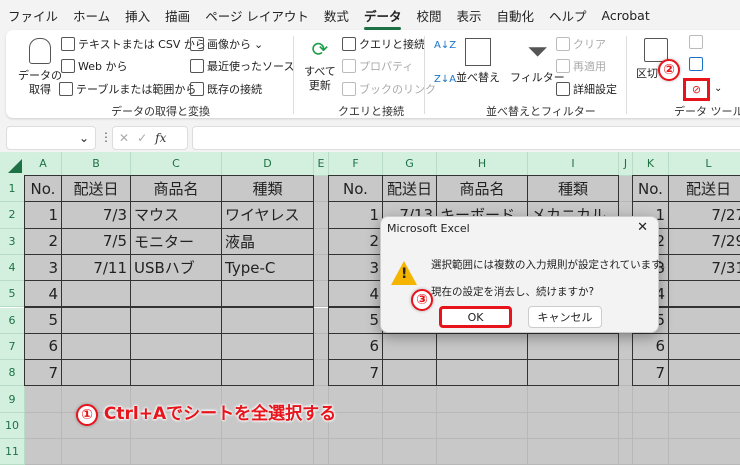 The height and width of the screenshot is (465, 740). Describe the element at coordinates (651, 164) in the screenshot. I see `column-header: K` at that location.